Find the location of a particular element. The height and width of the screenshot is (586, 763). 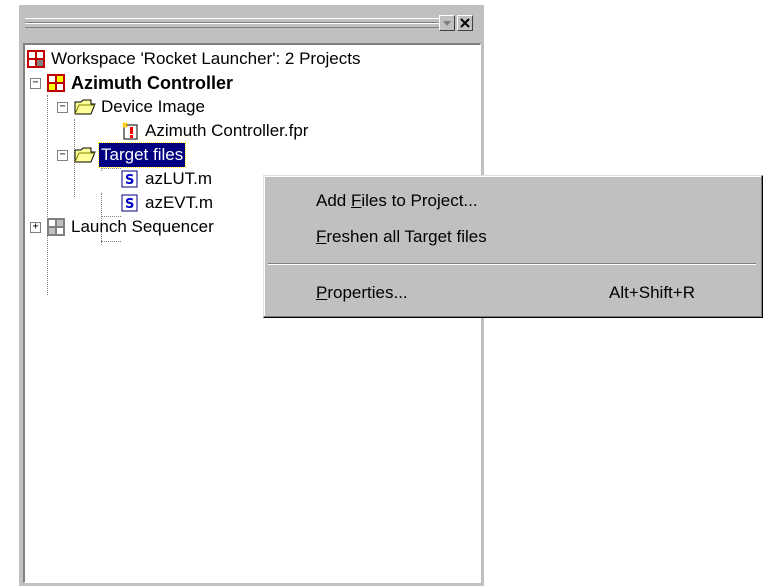

gripper-bar is located at coordinates (235, 25).